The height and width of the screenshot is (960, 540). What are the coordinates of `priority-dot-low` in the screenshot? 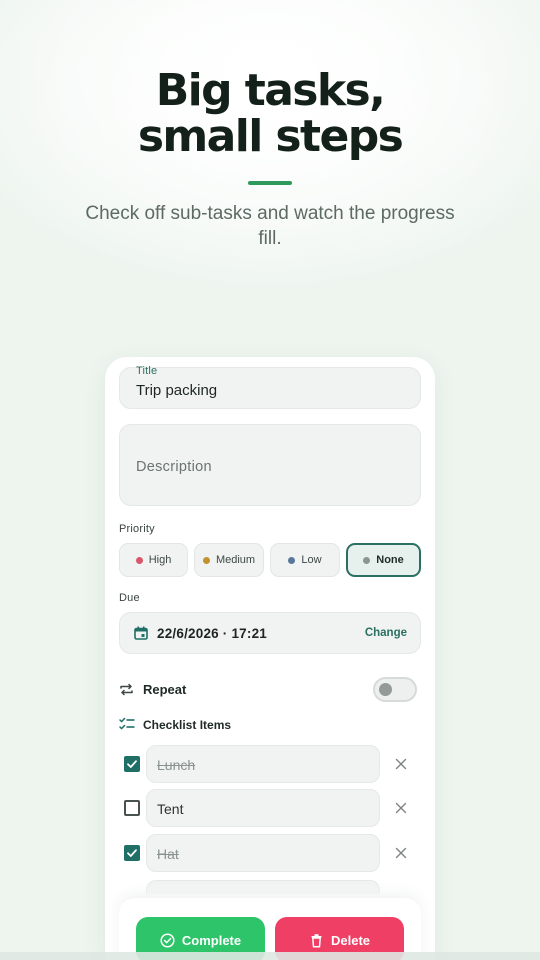 It's located at (292, 560).